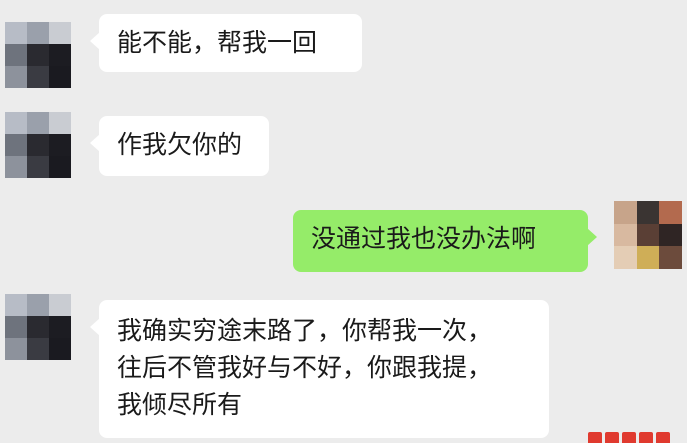 This screenshot has width=687, height=443. Describe the element at coordinates (180, 404) in the screenshot. I see `message-text-line: 我倾尽所有` at that location.